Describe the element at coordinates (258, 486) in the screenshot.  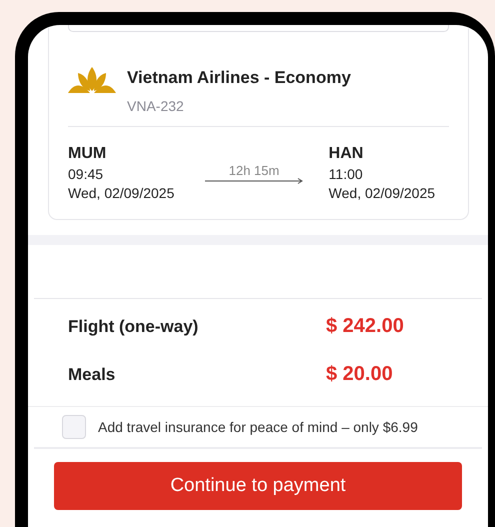
I see `continue-button: Continue to payment` at that location.